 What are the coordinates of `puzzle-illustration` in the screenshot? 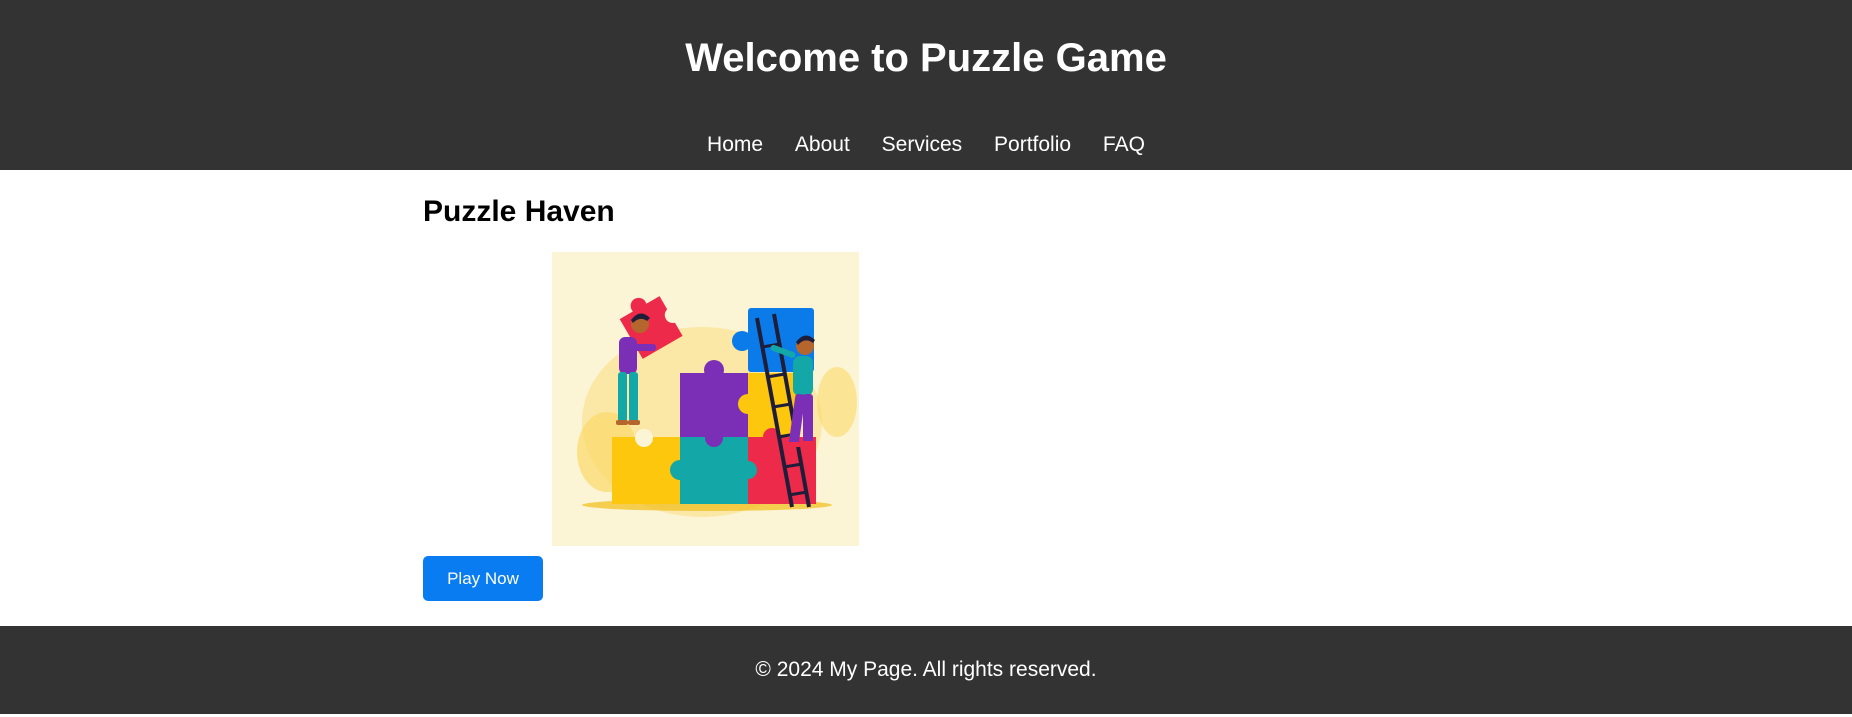 It's located at (705, 399).